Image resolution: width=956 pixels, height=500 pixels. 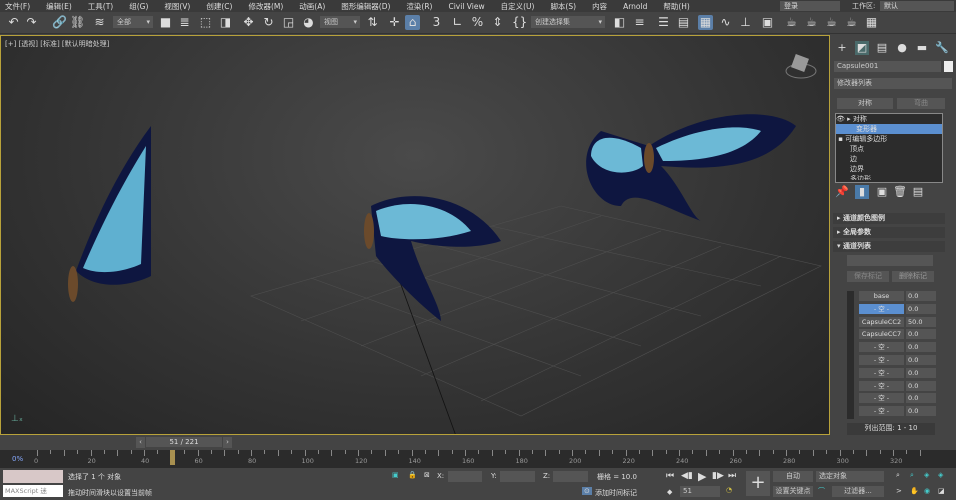 I want to click on bind-spacewarp-icon: ≋, so click(x=99, y=22).